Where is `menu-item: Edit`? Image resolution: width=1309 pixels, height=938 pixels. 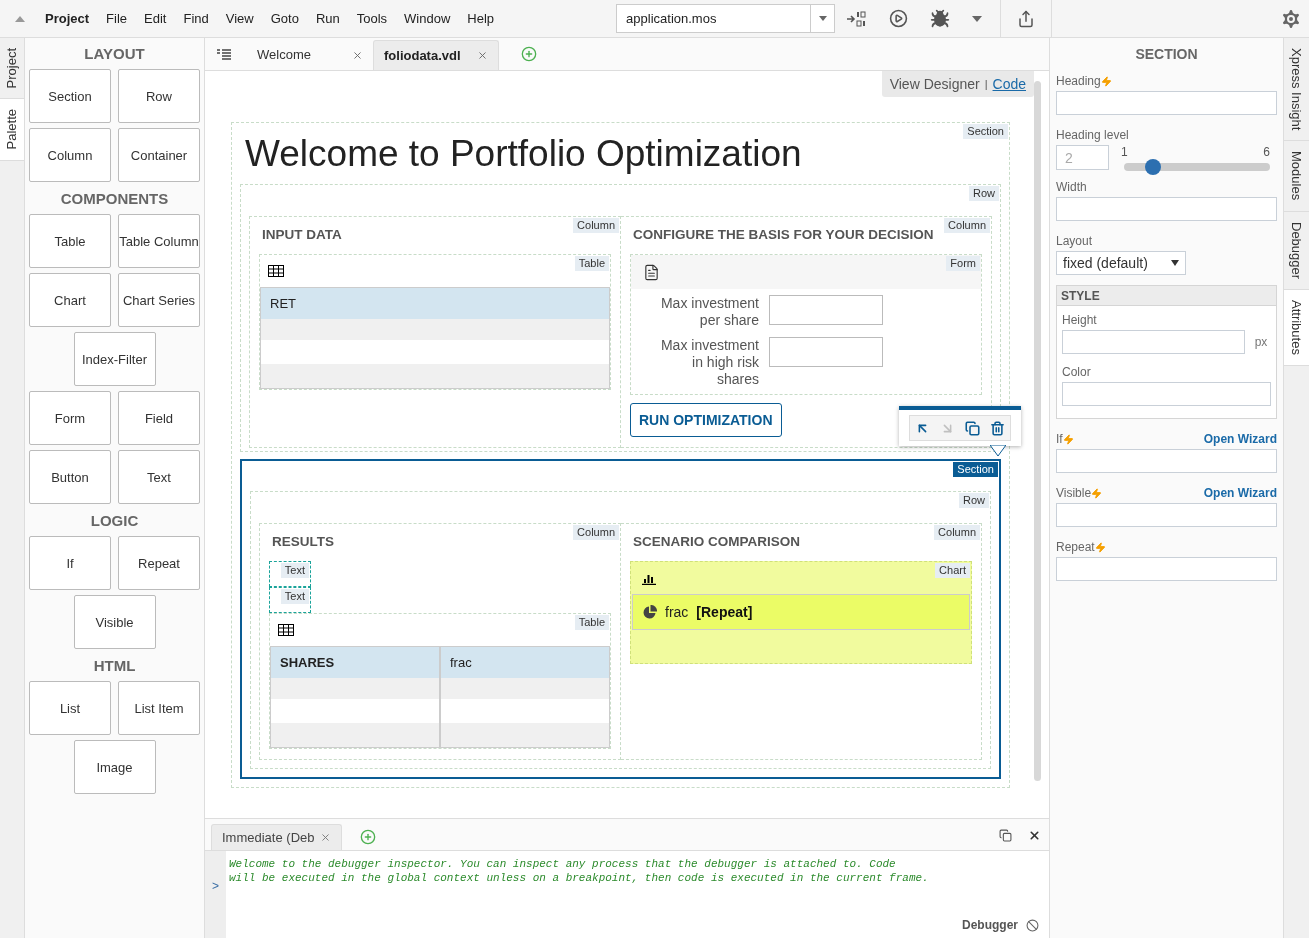
menu-item: Edit is located at coordinates (155, 18).